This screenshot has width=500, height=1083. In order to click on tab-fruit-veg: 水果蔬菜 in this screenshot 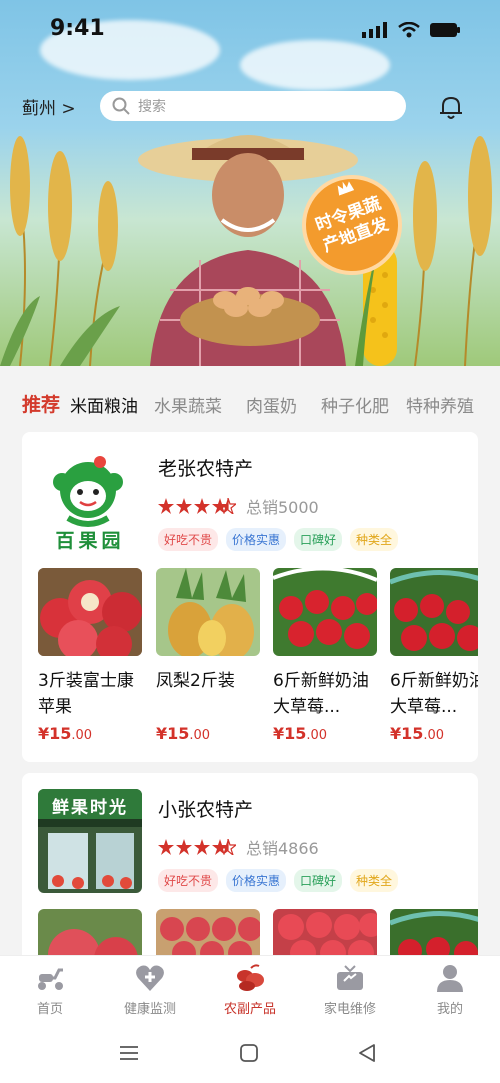, I will do `click(188, 404)`.